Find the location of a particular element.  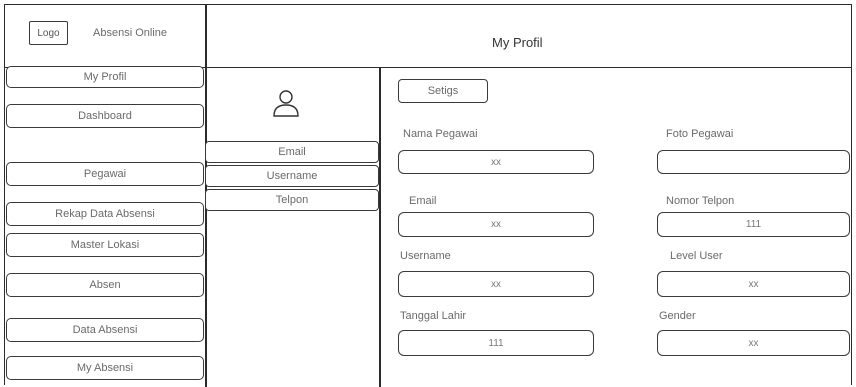

sidebar-item-label: Dashboard is located at coordinates (105, 116).